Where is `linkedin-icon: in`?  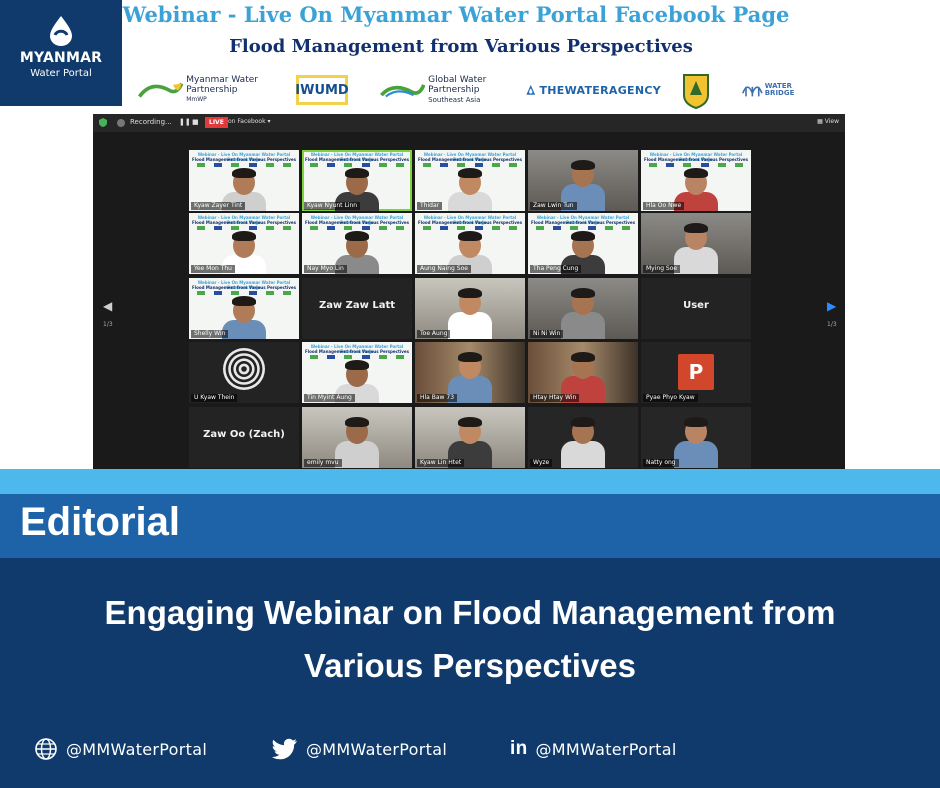
linkedin-icon: in is located at coordinates (519, 748).